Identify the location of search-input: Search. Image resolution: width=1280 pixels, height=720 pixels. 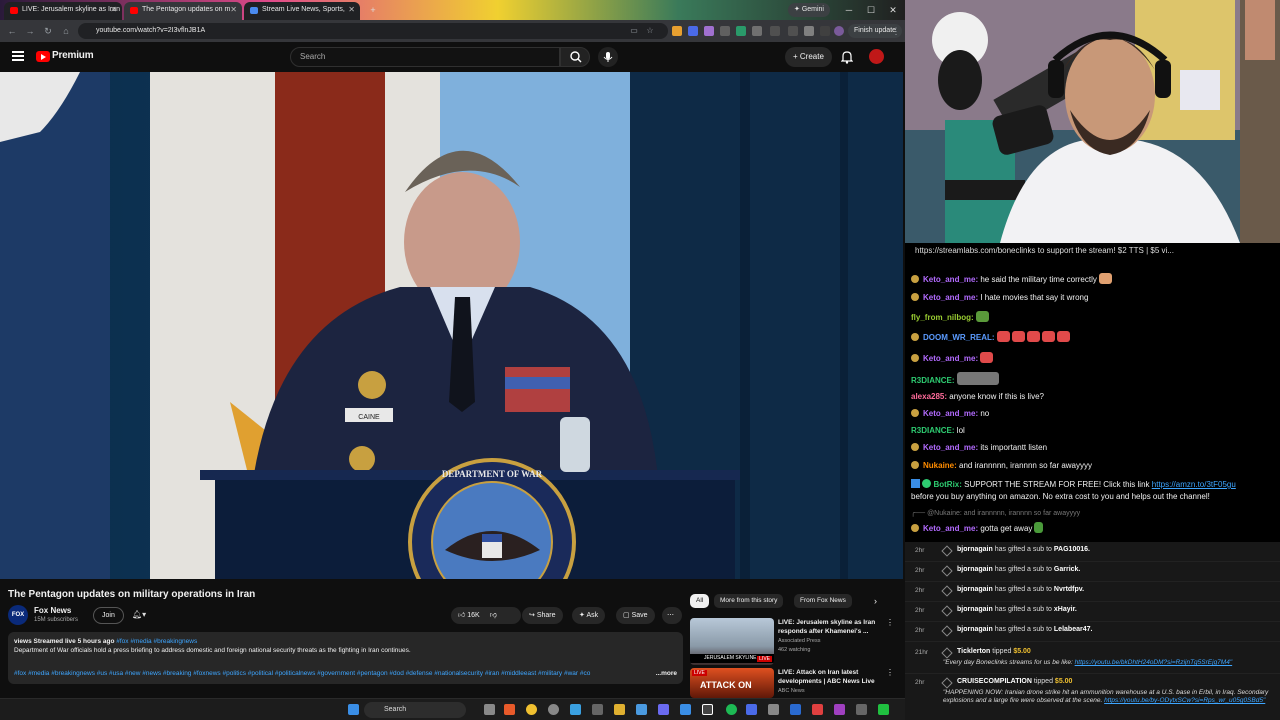
(425, 57).